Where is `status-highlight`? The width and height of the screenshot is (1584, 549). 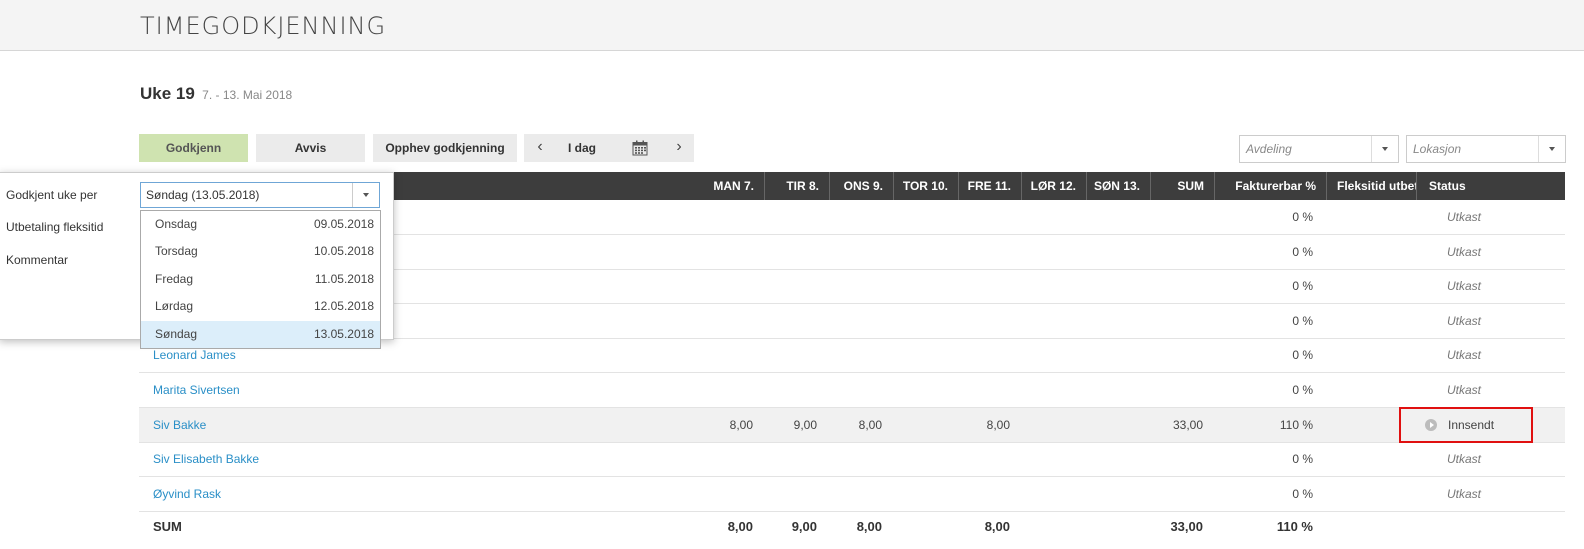
status-highlight is located at coordinates (1466, 425).